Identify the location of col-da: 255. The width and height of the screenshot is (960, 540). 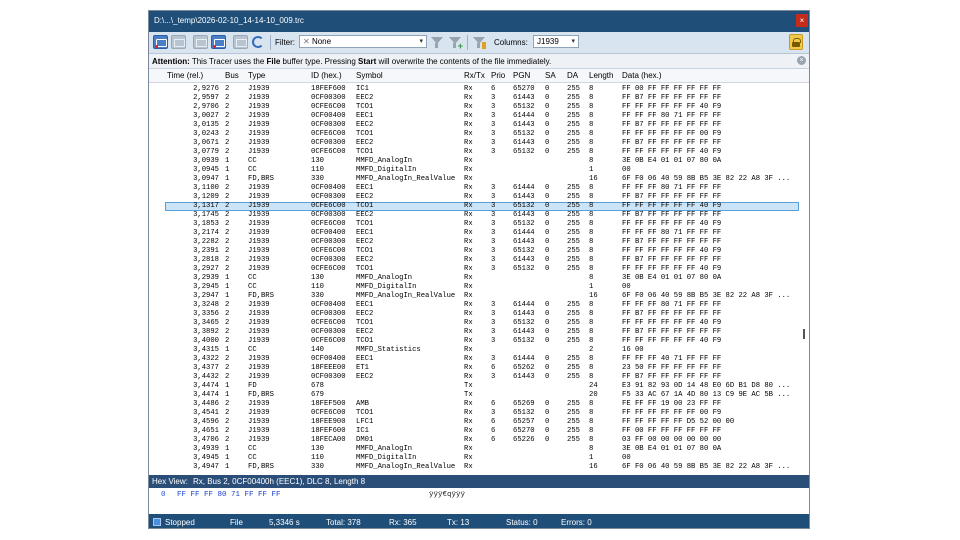
(573, 98).